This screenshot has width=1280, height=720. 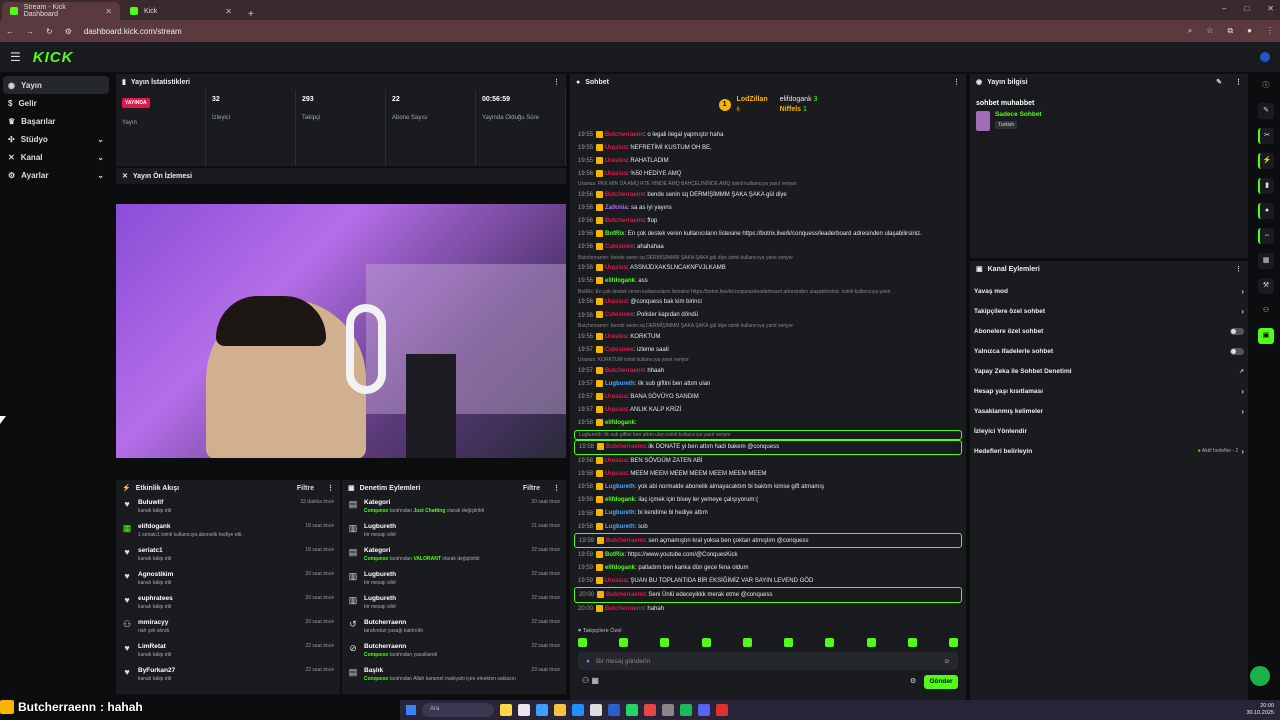 I want to click on forward-icon: →, so click(x=30, y=31).